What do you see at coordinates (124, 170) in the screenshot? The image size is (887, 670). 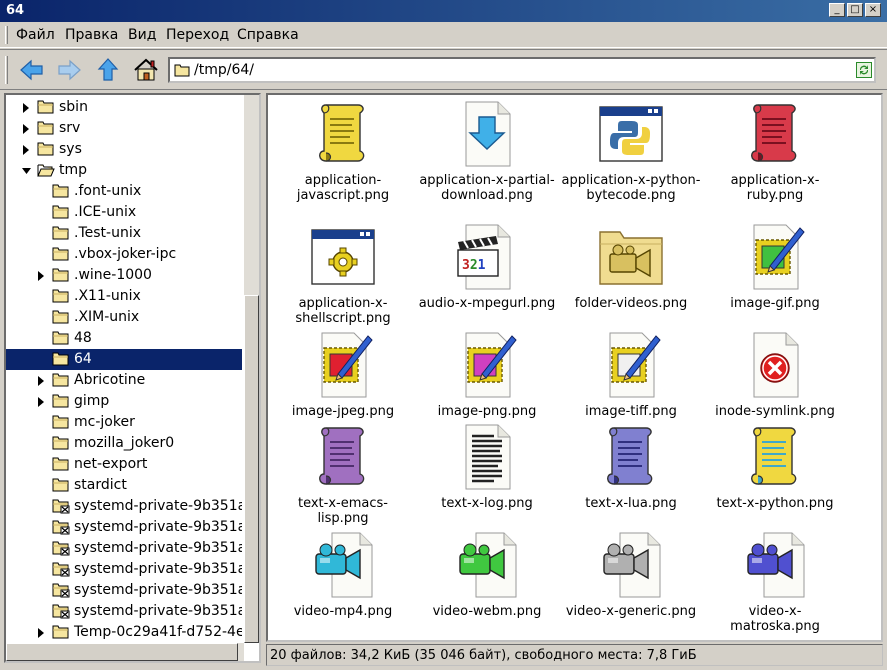 I see `tree-item: tmp` at bounding box center [124, 170].